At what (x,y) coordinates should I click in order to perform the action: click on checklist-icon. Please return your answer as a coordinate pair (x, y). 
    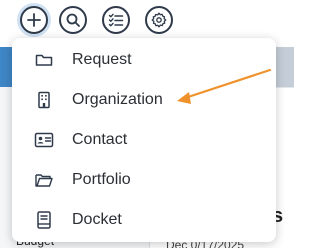
    Looking at the image, I should click on (116, 20).